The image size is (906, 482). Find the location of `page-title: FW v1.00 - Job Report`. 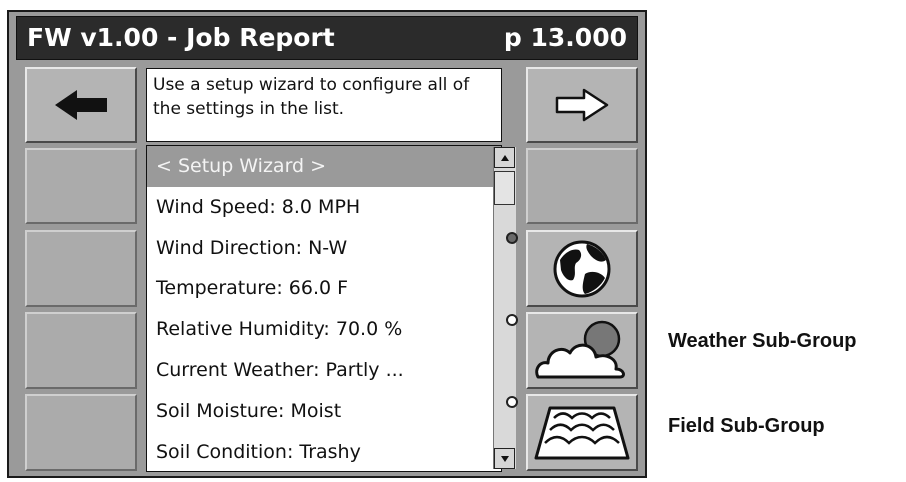

page-title: FW v1.00 - Job Report is located at coordinates (181, 37).